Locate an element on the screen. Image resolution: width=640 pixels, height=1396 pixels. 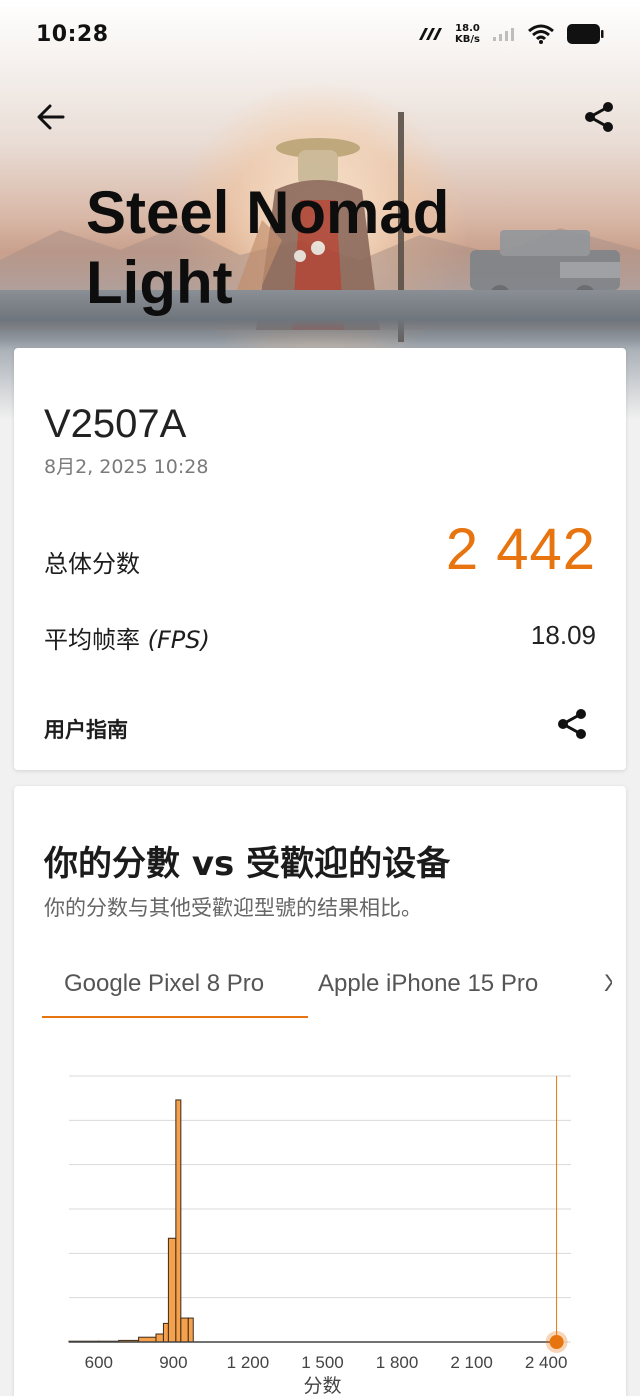
network-activity-icon is located at coordinates (431, 34).